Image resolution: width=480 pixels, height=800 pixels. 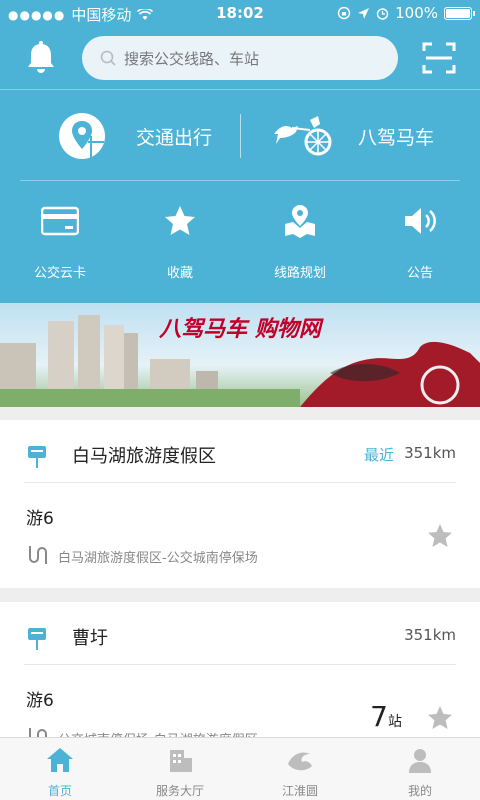 I want to click on quick-route-plan: 线路规划, so click(x=300, y=242).